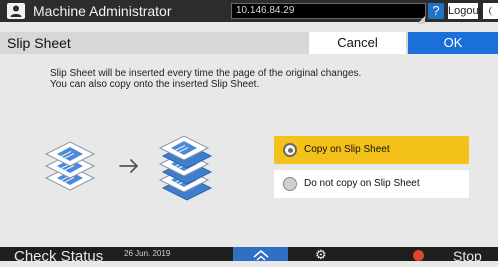  Describe the element at coordinates (436, 11) in the screenshot. I see `help-button: ?` at that location.